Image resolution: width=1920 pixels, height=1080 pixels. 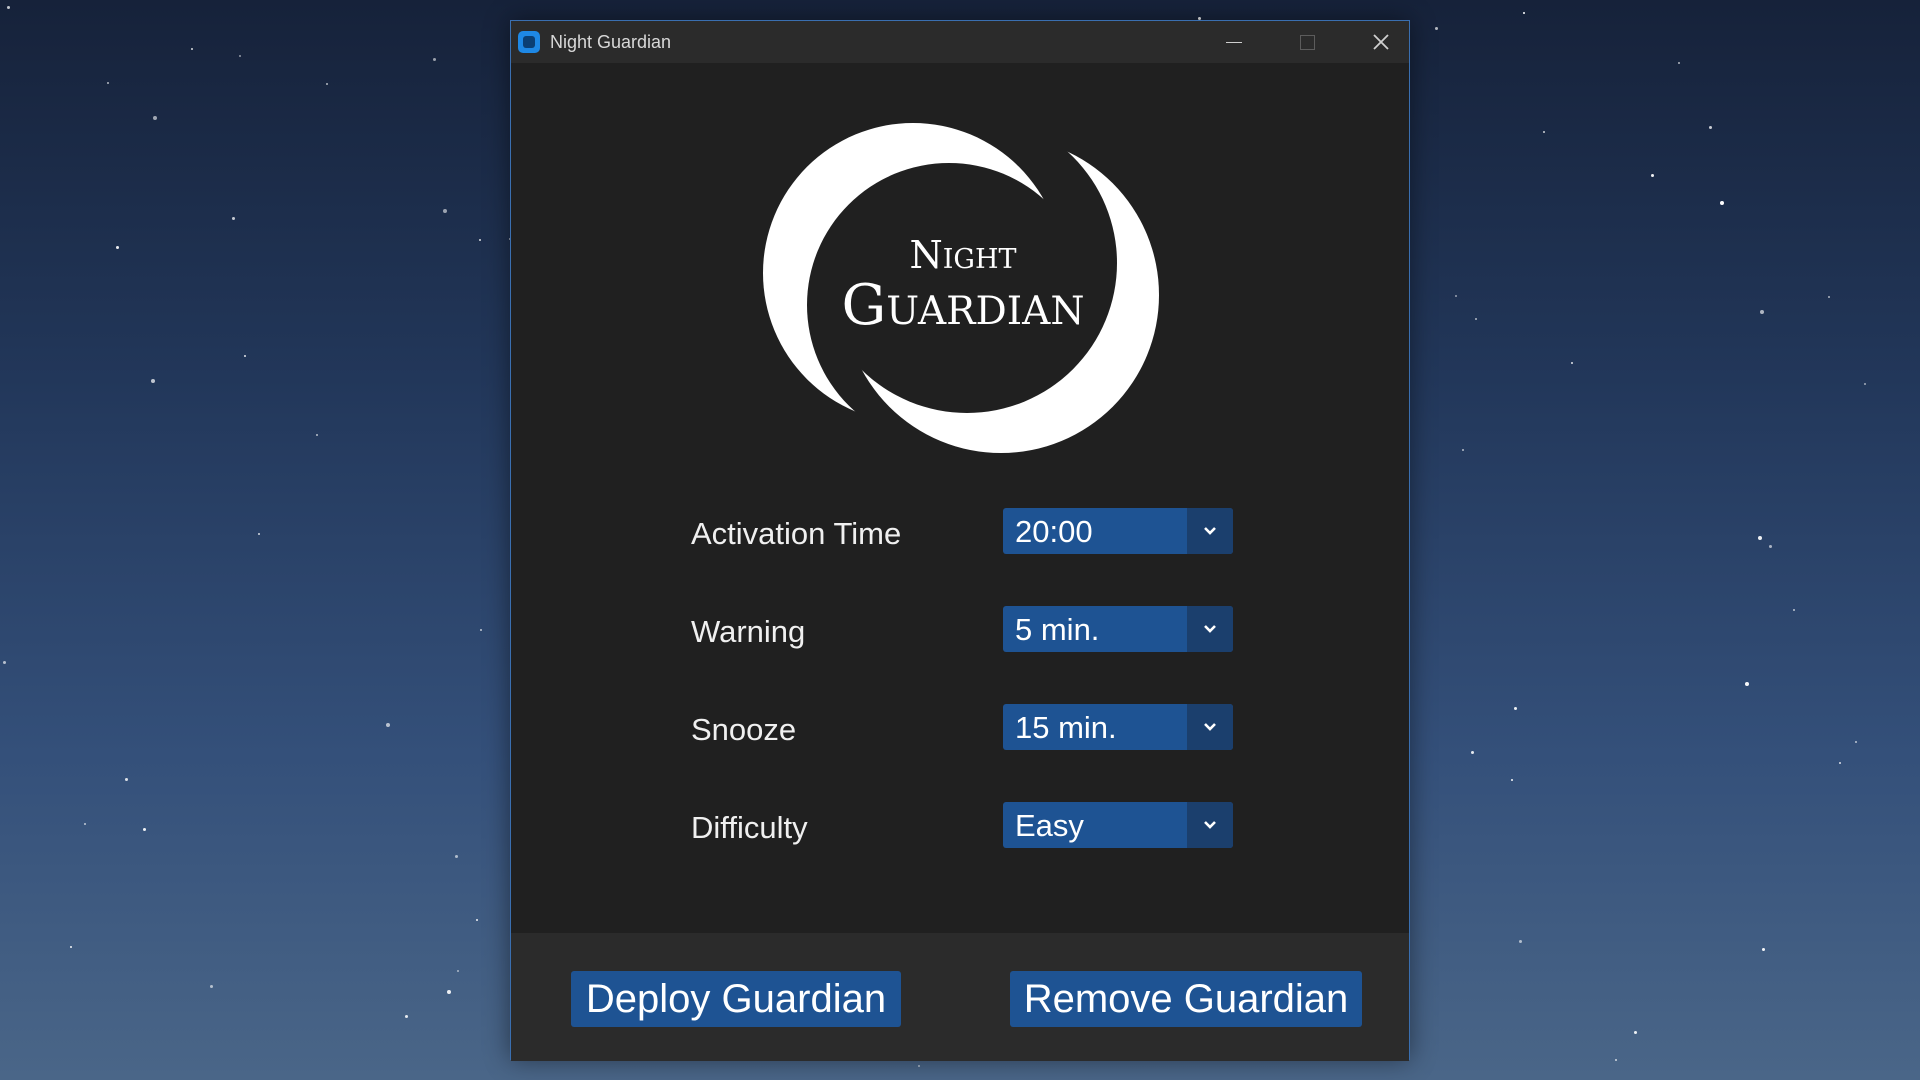 I want to click on close-button, so click(x=1381, y=42).